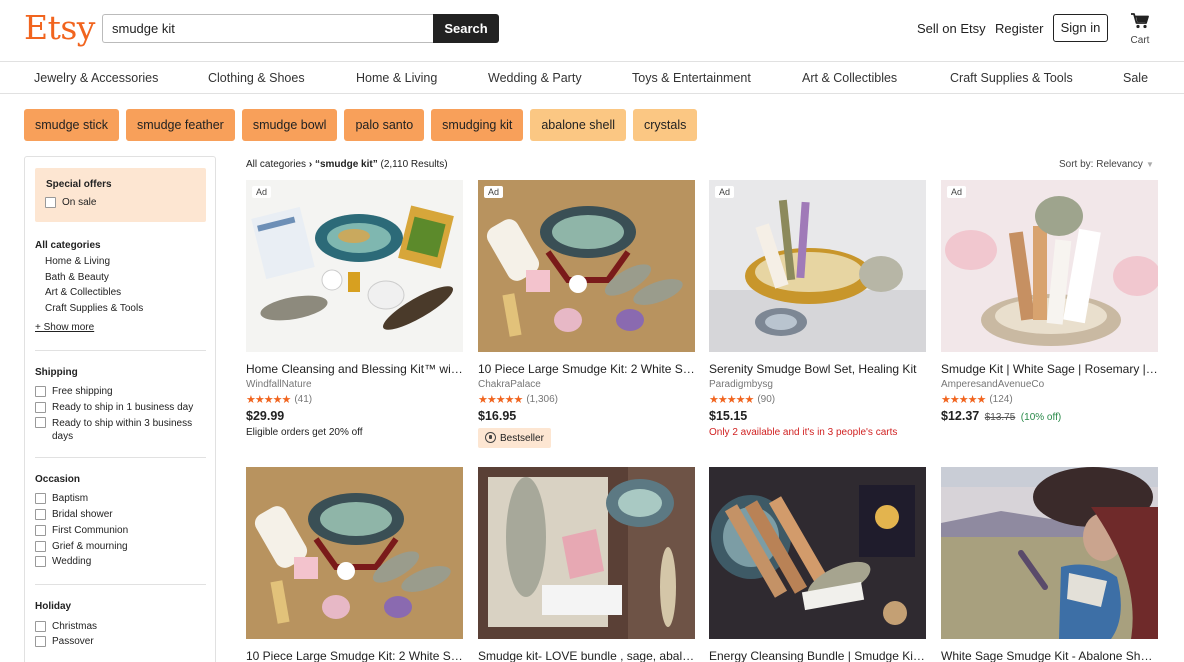  What do you see at coordinates (120, 457) in the screenshot?
I see `divider` at bounding box center [120, 457].